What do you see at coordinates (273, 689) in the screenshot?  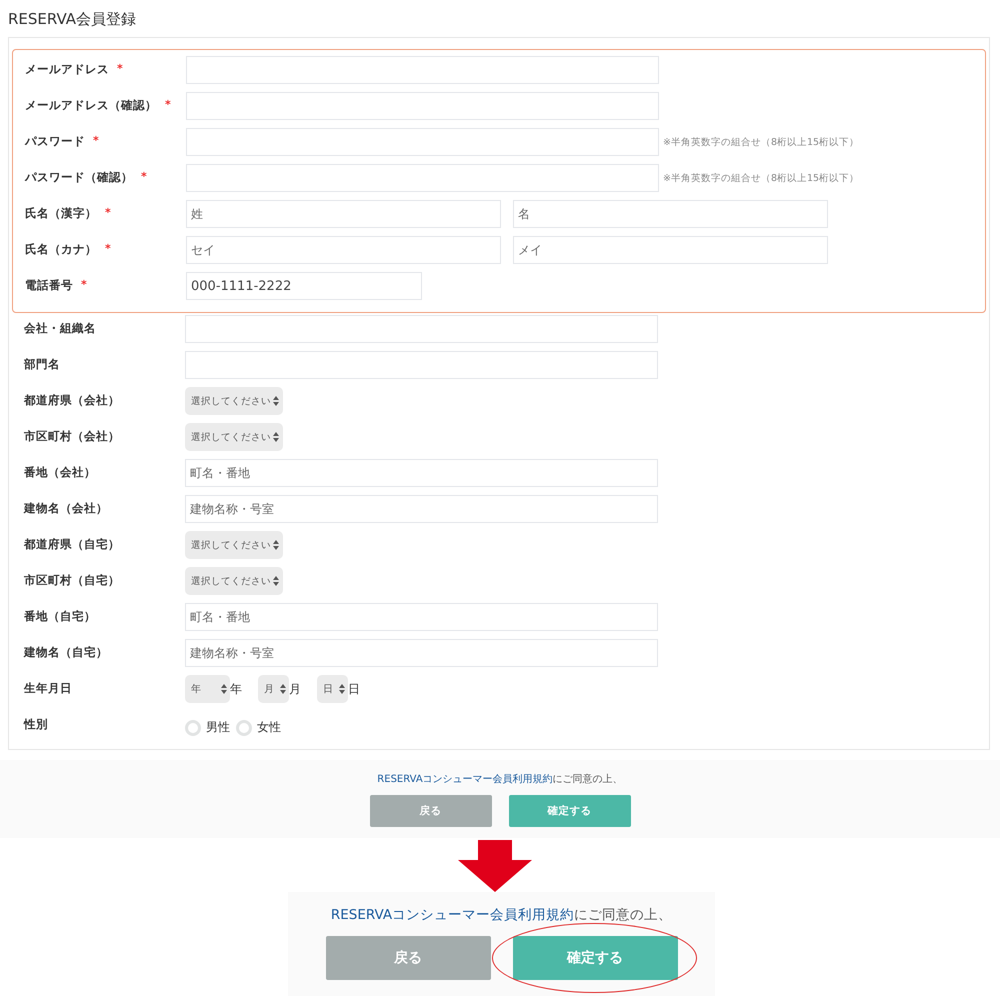 I see `select-field: 月` at bounding box center [273, 689].